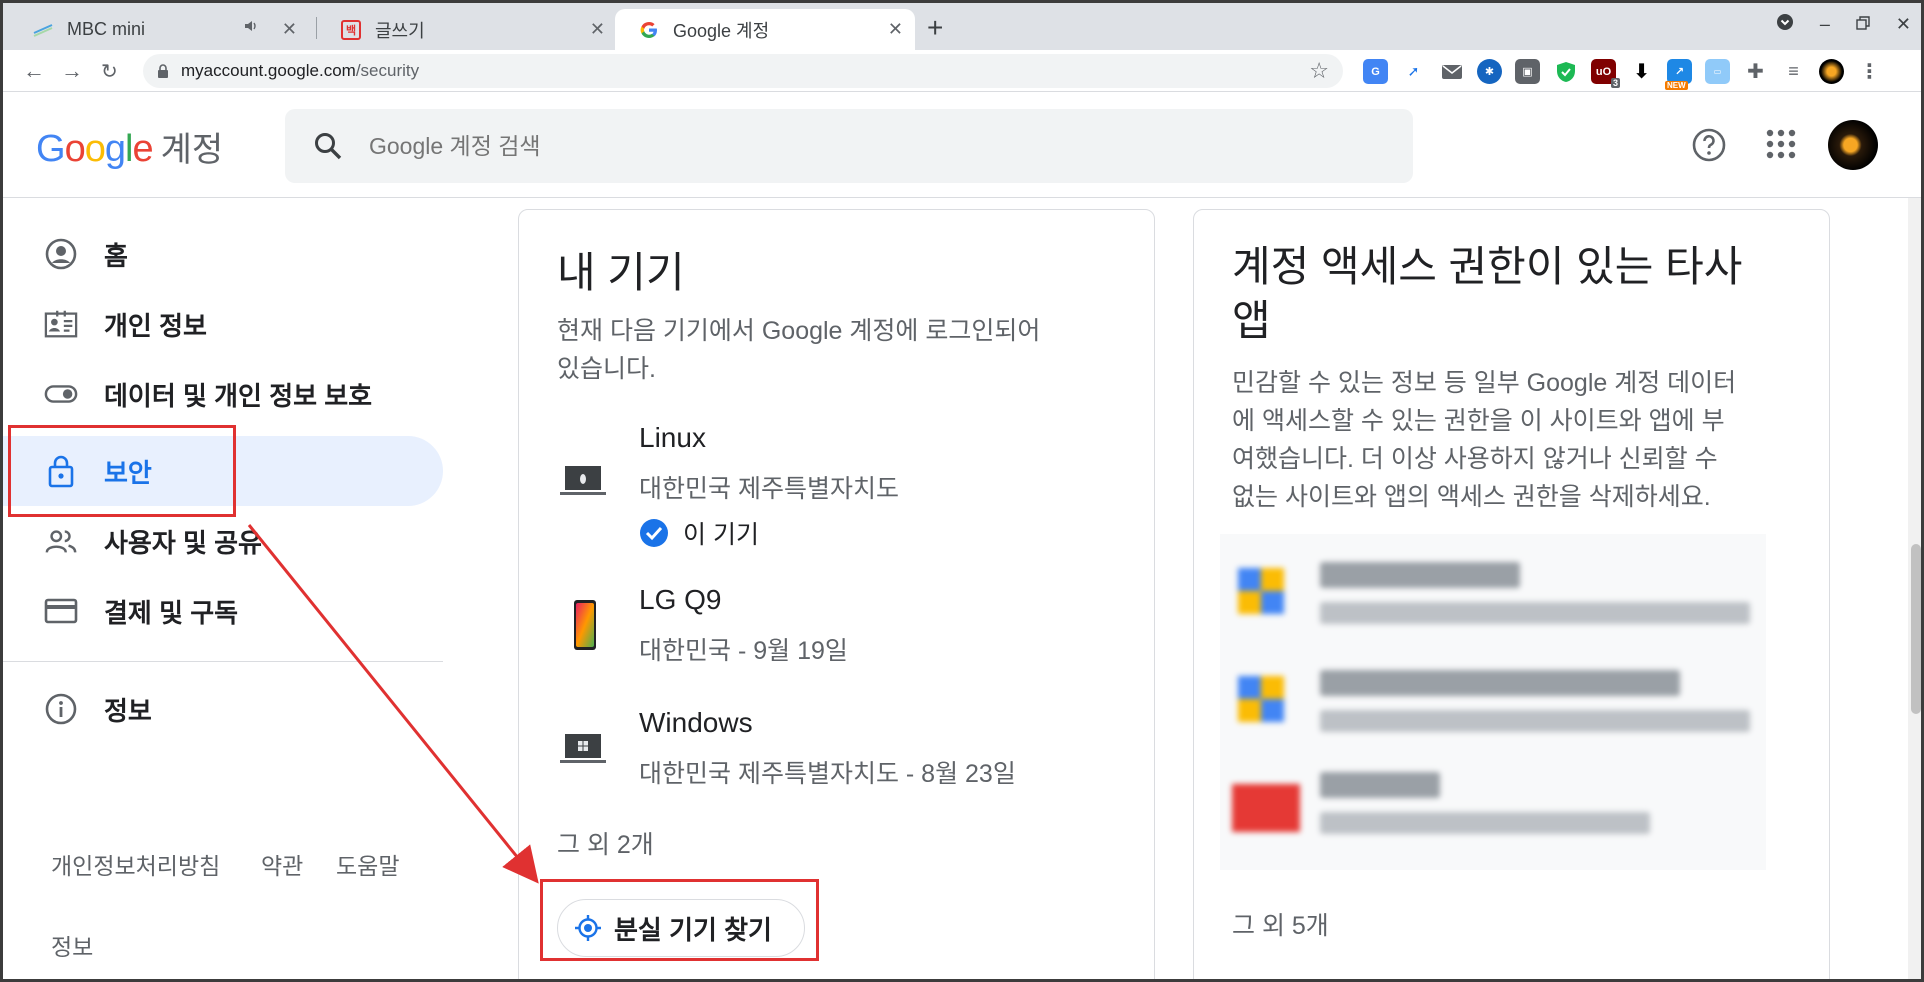  What do you see at coordinates (1853, 145) in the screenshot?
I see `account-avatar` at bounding box center [1853, 145].